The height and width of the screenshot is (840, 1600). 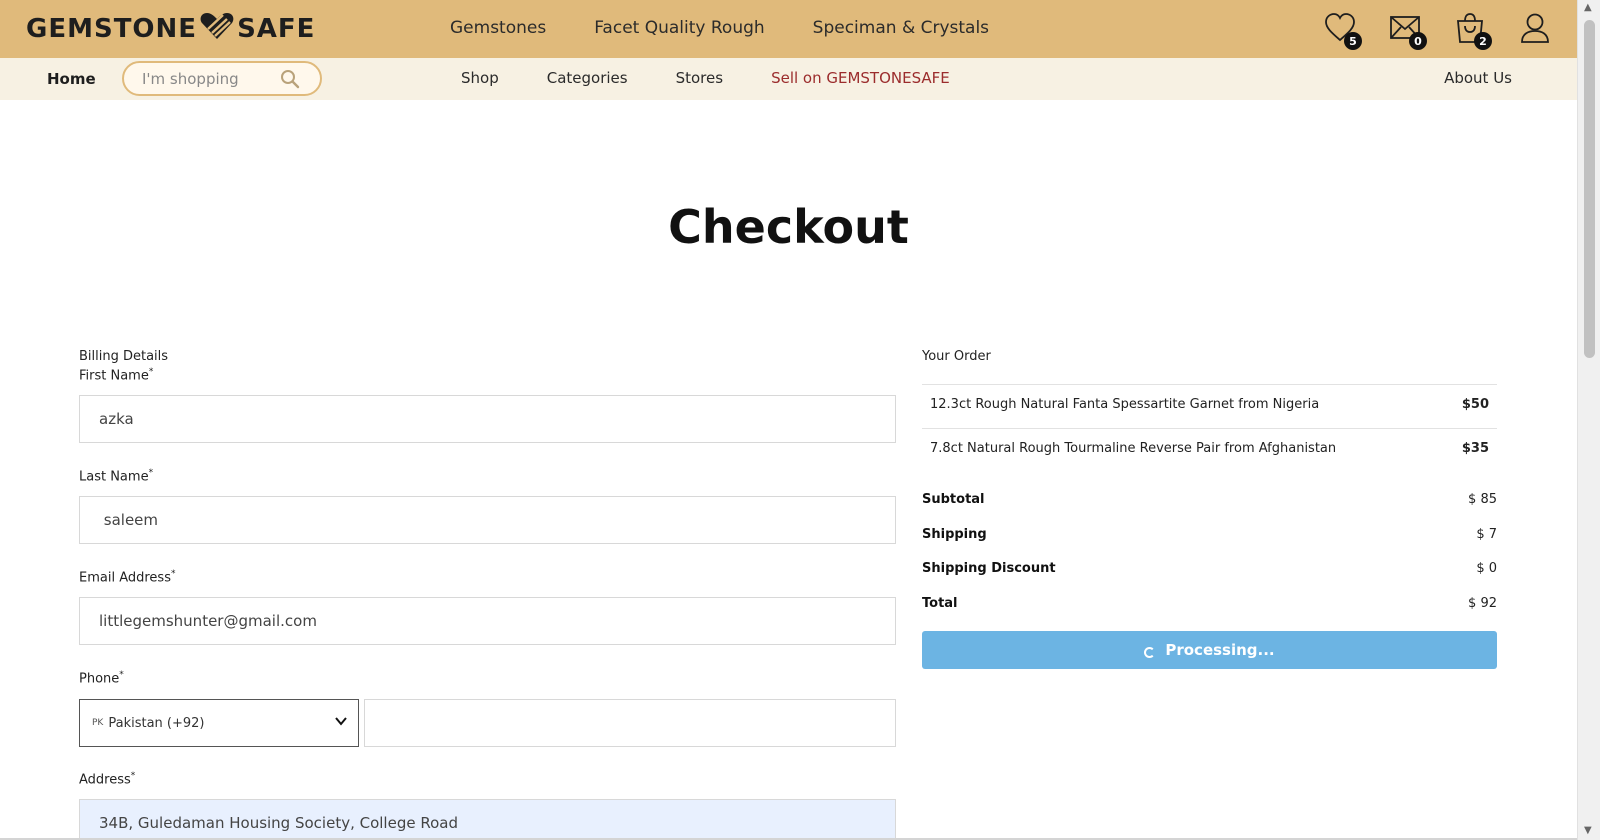 I want to click on shipping-value: $ 7, so click(x=1486, y=534).